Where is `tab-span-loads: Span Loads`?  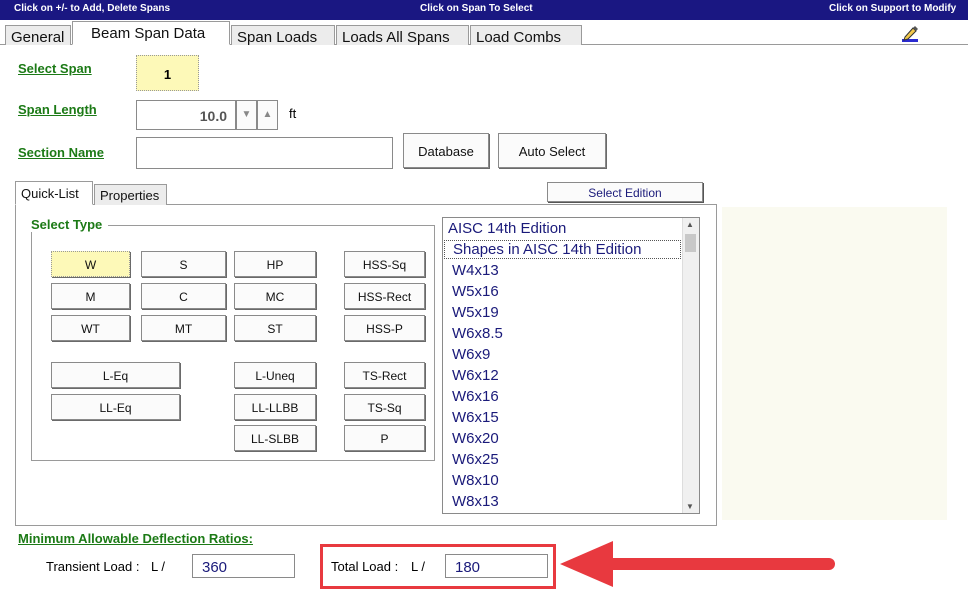
tab-span-loads: Span Loads is located at coordinates (283, 35).